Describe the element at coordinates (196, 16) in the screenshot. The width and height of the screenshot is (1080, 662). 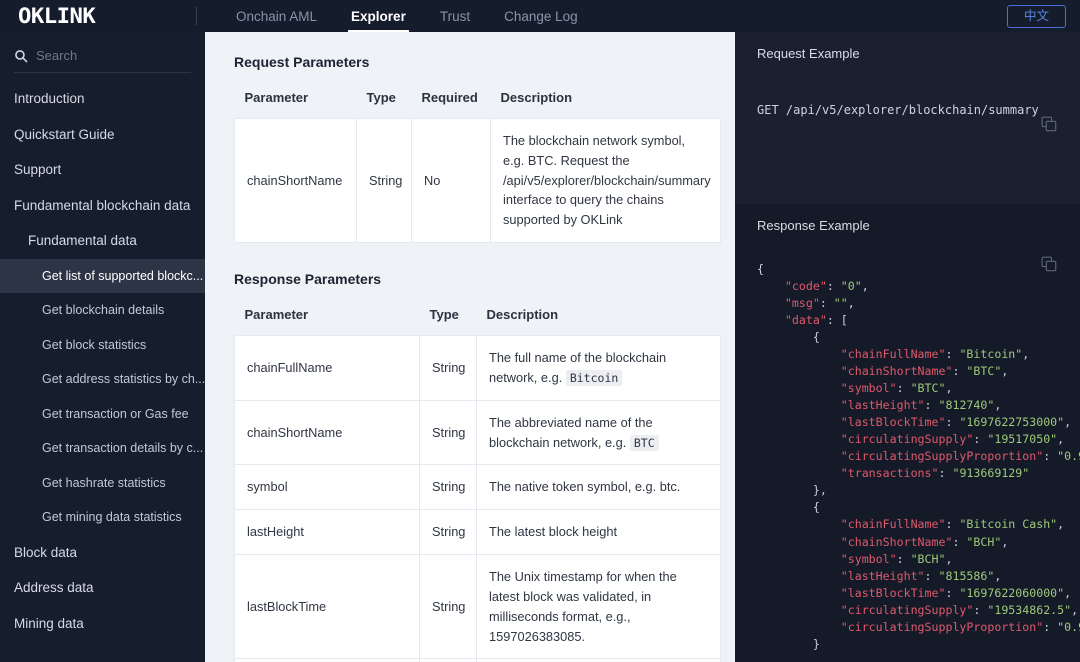
I see `nav-divider` at that location.